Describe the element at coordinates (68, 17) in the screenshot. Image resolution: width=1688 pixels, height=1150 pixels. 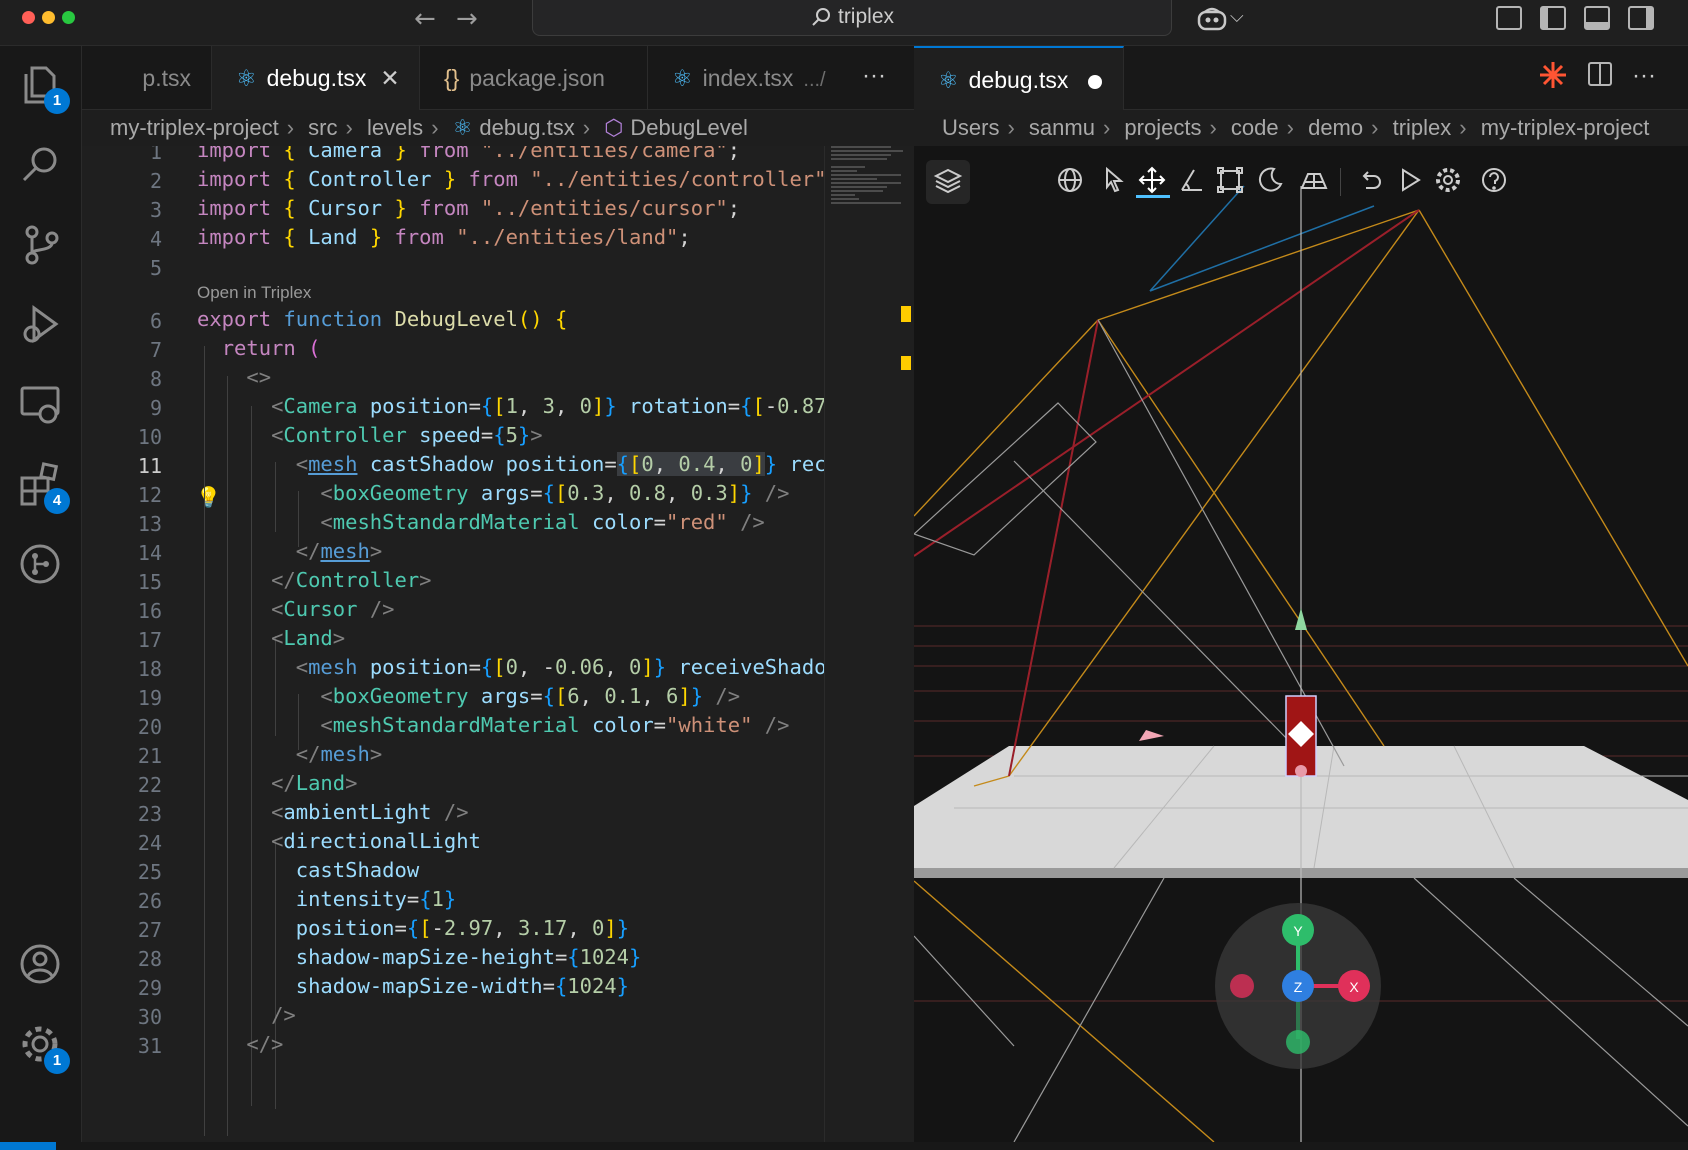
I see `zoom-window-button` at that location.